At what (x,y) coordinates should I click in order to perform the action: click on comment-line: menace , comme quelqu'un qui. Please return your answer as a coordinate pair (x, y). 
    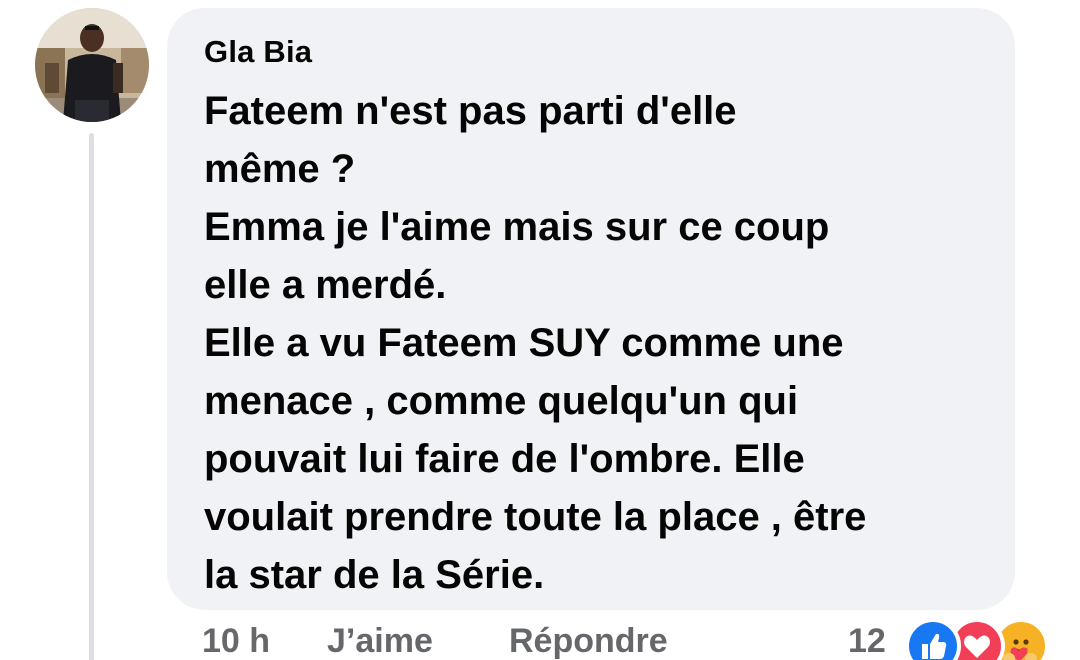
    Looking at the image, I should click on (501, 401).